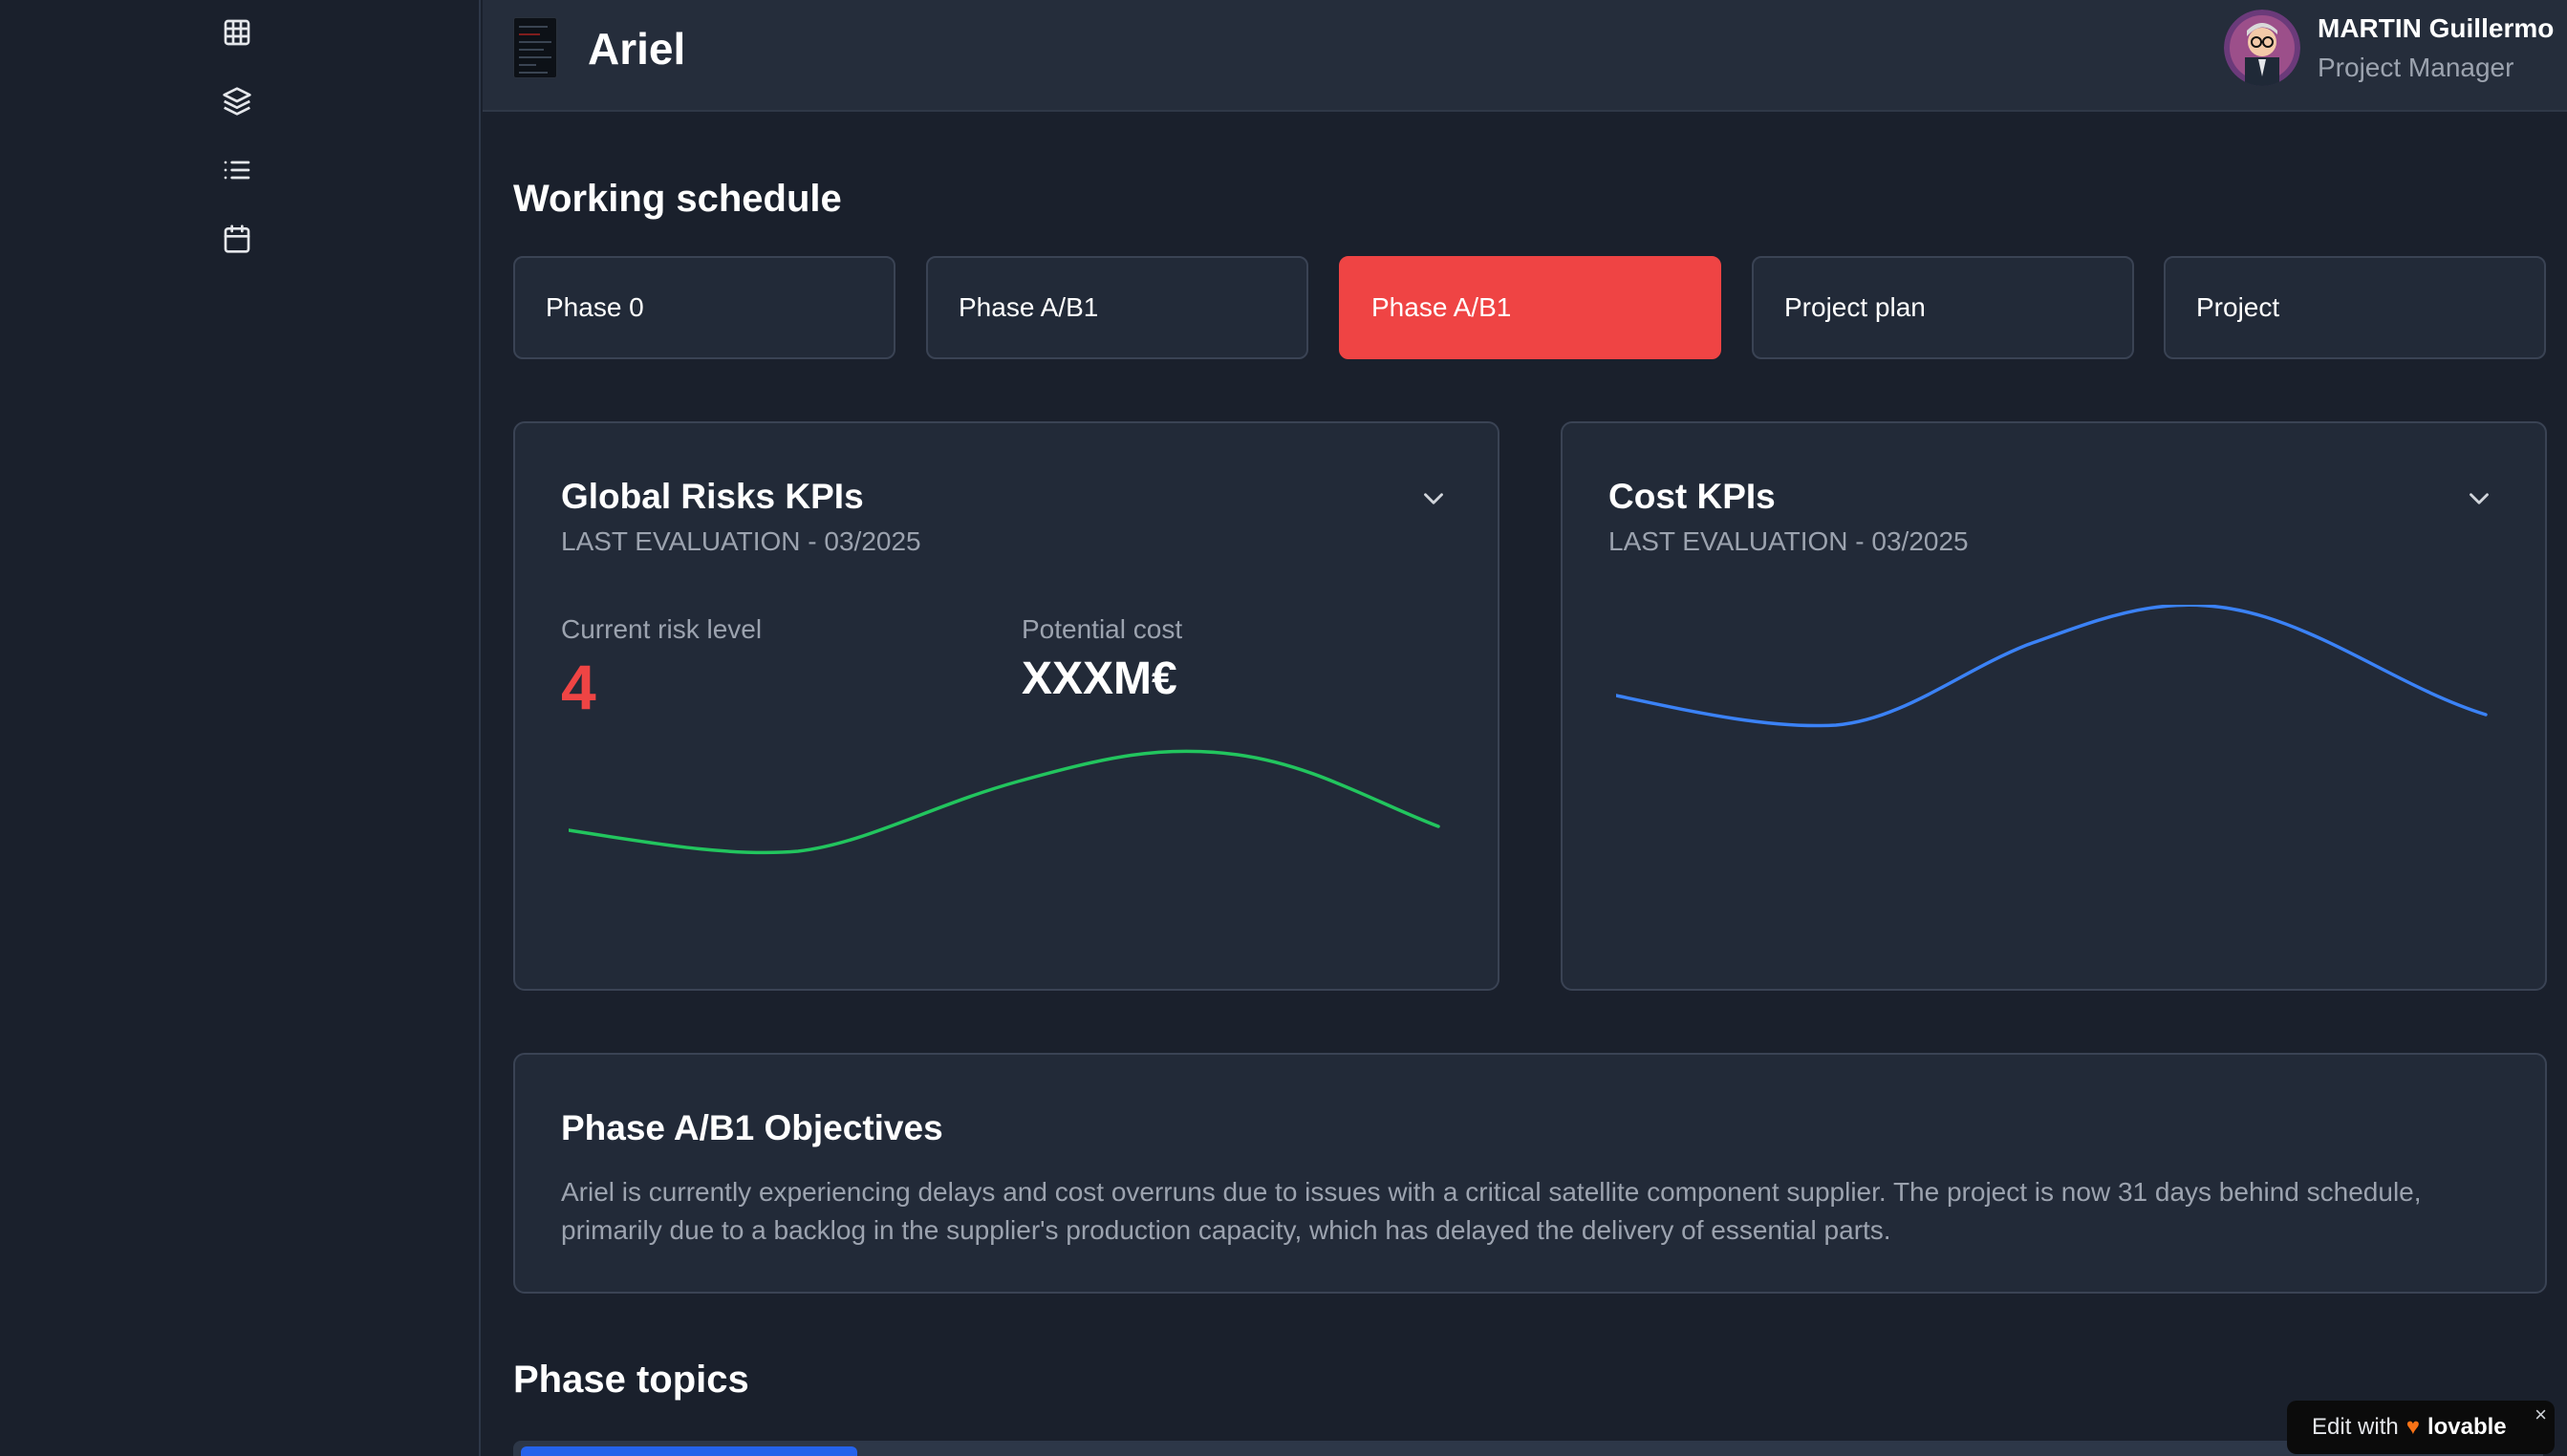 The height and width of the screenshot is (1456, 2567). I want to click on risk-level-label: Current risk level, so click(662, 629).